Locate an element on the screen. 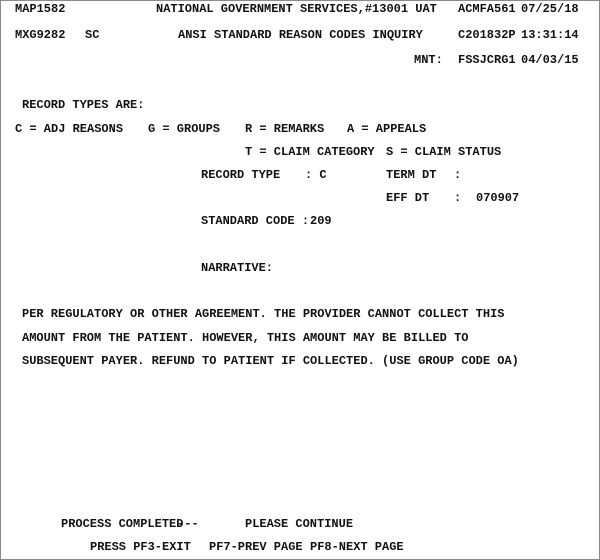  system-title: NATIONAL GOVERNMENT SERVICES,#13001 UAT is located at coordinates (296, 9).